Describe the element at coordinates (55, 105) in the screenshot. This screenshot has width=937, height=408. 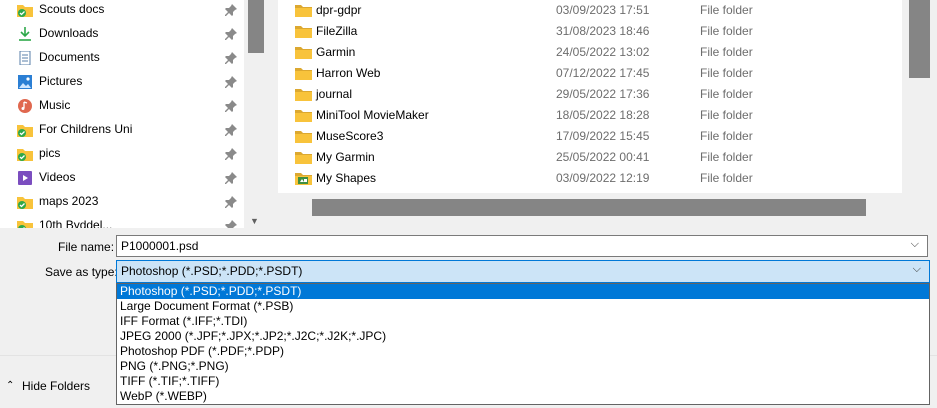
I see `nav-item-label: Music` at that location.